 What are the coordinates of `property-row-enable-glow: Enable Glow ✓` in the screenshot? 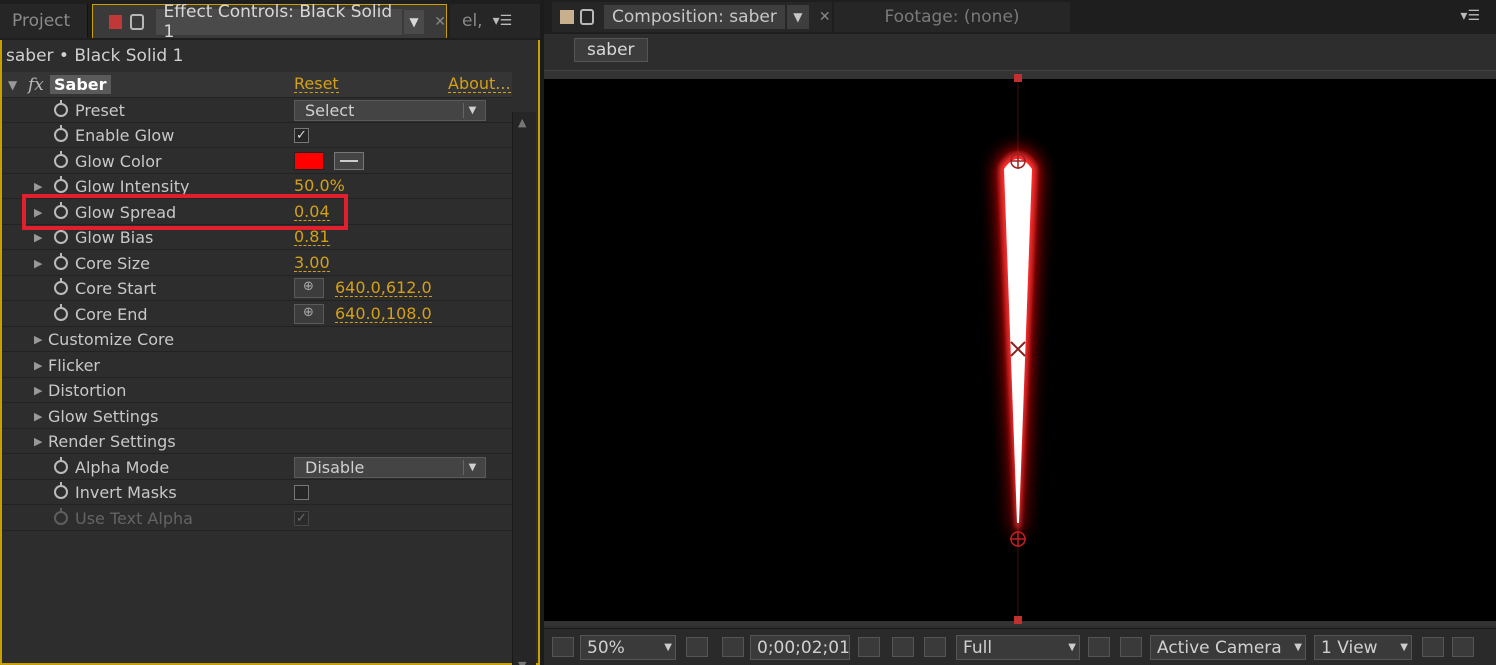 It's located at (257, 135).